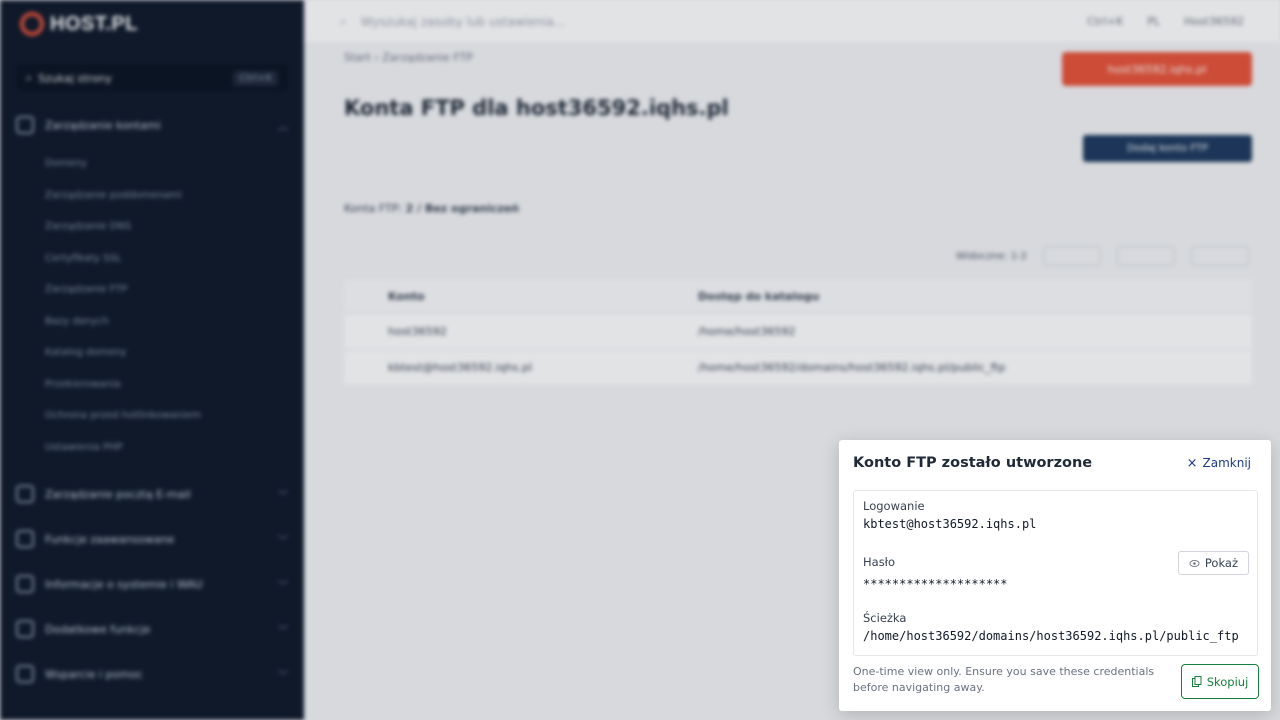  I want to click on eye-icon, so click(1194, 563).